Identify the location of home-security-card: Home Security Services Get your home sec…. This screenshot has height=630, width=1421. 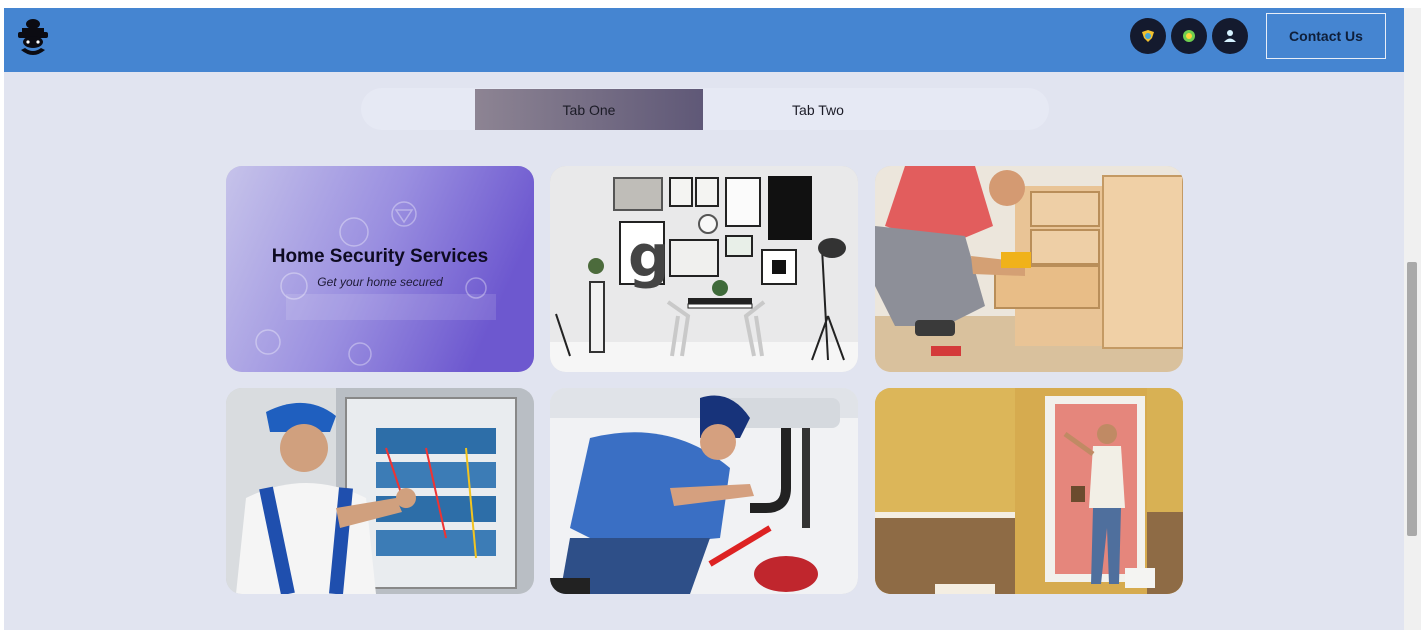
(380, 269).